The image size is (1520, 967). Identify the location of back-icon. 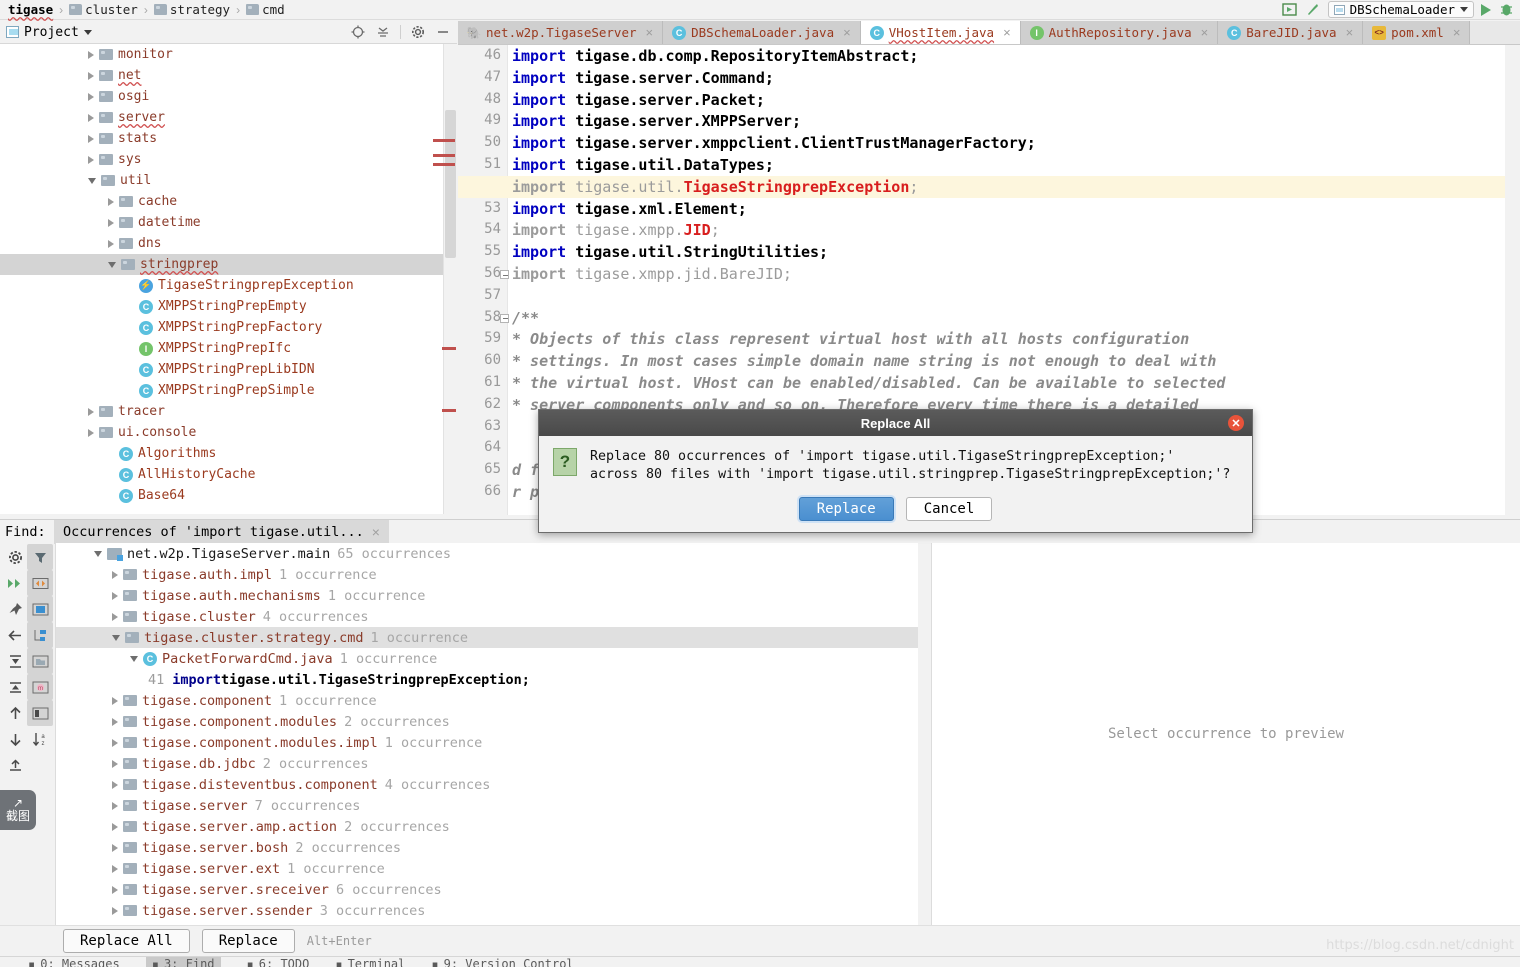
(15, 635).